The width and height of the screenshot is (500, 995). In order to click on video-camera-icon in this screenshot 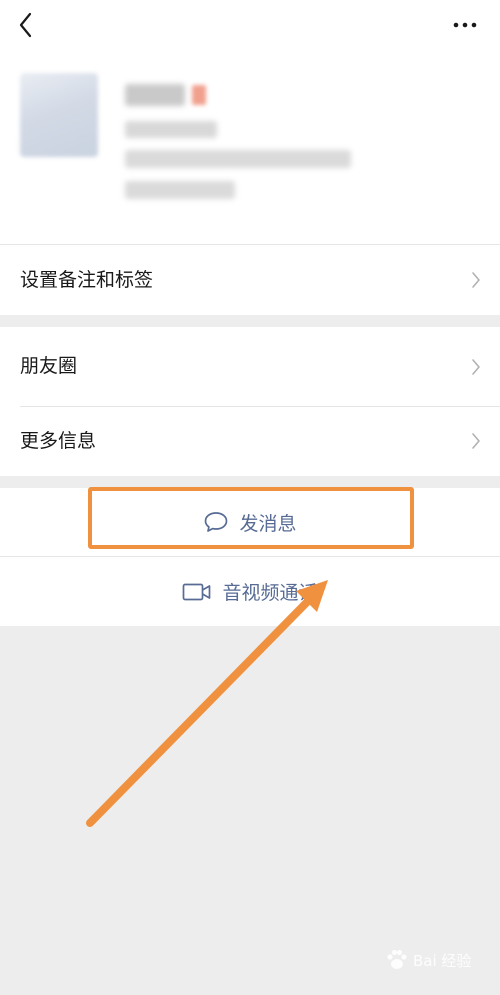, I will do `click(197, 591)`.